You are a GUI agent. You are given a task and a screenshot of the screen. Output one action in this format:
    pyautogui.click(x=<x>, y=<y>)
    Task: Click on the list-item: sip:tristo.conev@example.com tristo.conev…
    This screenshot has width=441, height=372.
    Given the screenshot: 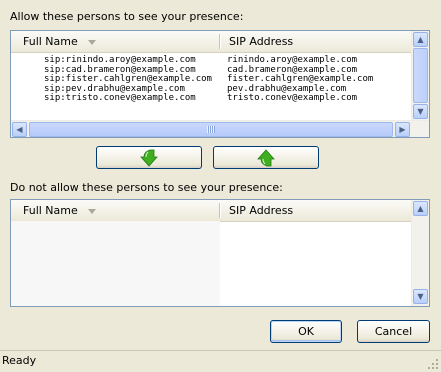 What is the action you would take?
    pyautogui.click(x=211, y=98)
    